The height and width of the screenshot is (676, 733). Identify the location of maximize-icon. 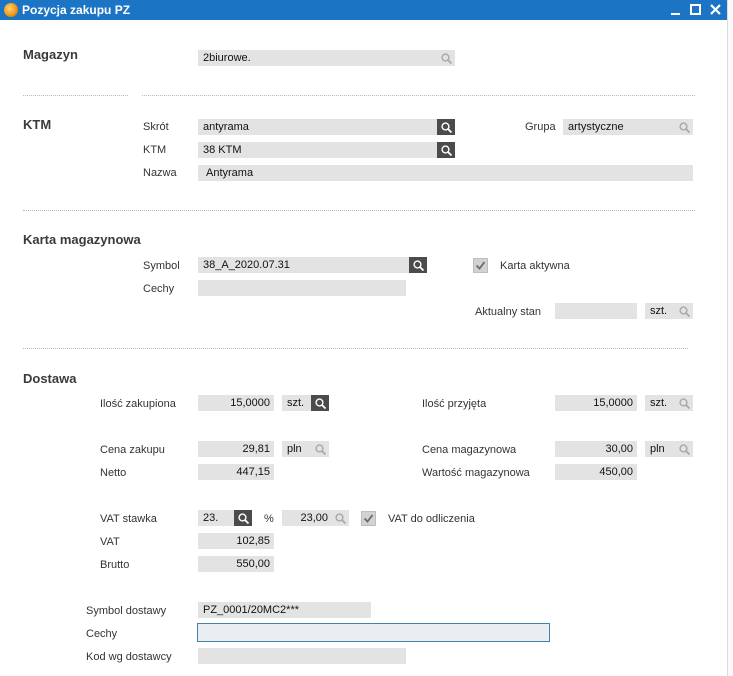
(695, 9).